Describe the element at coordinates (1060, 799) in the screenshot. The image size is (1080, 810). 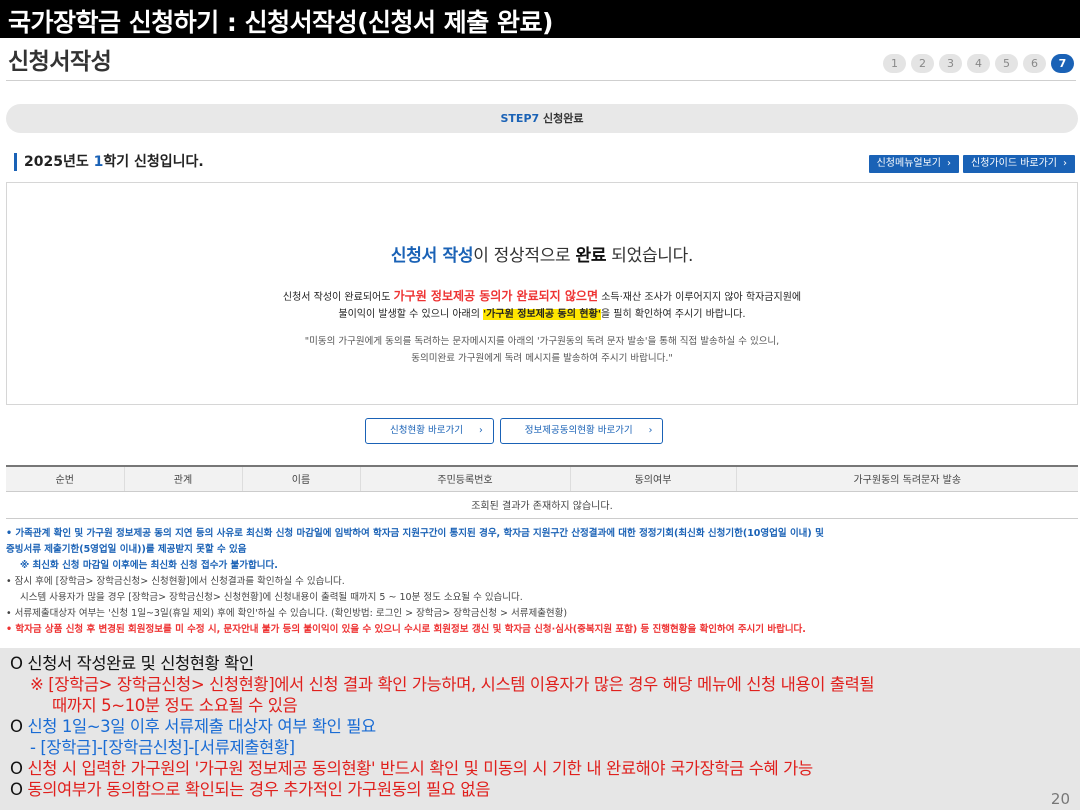
I see `page-number: 20` at that location.